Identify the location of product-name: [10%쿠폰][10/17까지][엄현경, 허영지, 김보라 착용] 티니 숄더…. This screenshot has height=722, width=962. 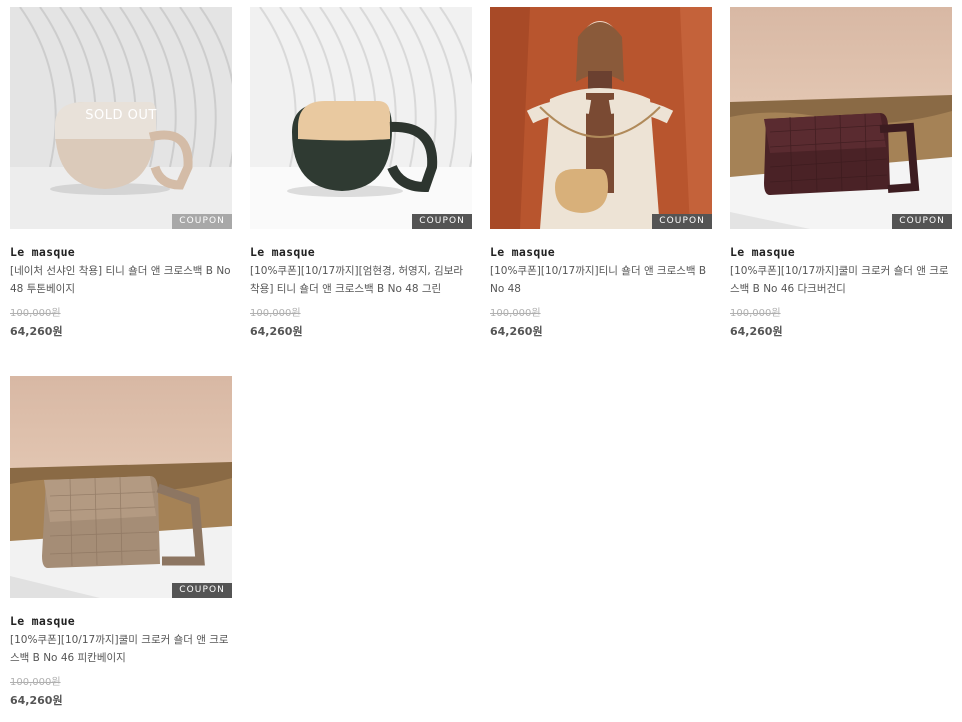
(361, 280).